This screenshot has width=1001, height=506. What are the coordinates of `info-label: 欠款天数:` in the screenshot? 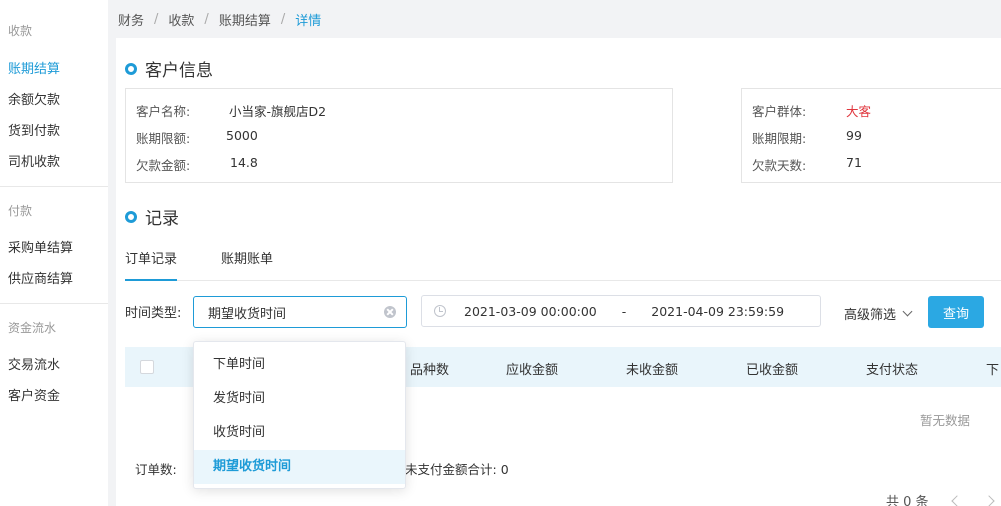 It's located at (779, 165).